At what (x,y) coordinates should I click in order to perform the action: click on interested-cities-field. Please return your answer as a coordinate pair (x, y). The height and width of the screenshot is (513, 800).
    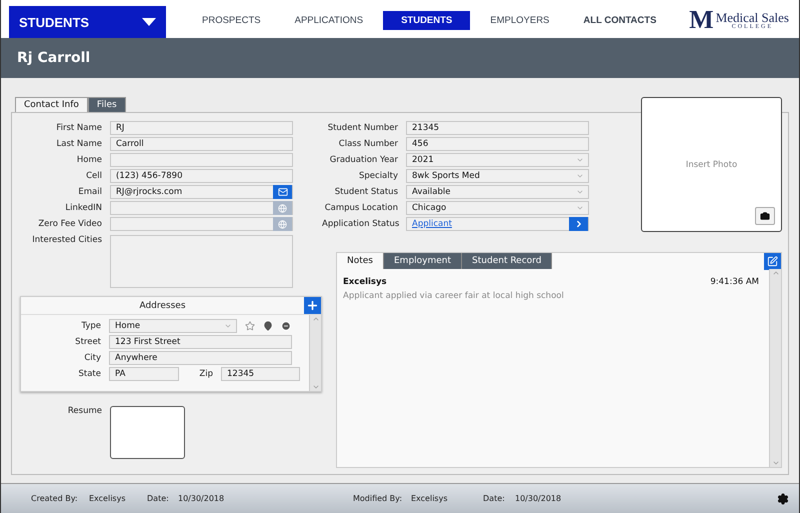
    Looking at the image, I should click on (201, 261).